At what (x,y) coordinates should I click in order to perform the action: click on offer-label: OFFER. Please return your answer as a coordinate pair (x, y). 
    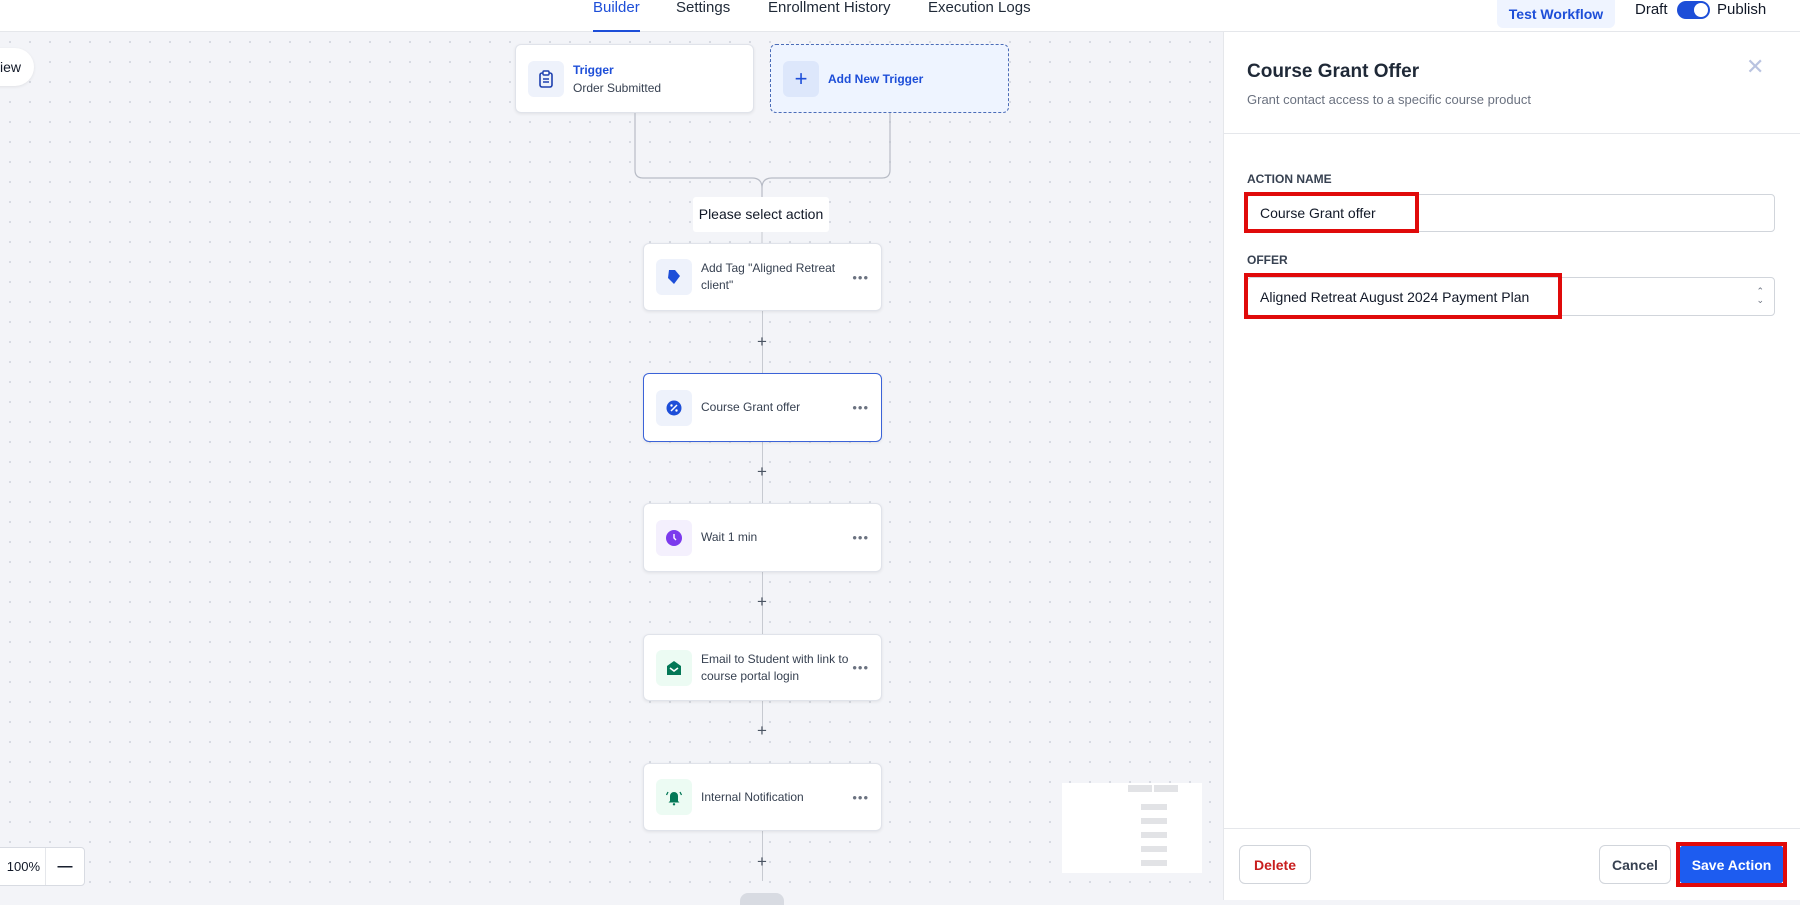
    Looking at the image, I should click on (1267, 260).